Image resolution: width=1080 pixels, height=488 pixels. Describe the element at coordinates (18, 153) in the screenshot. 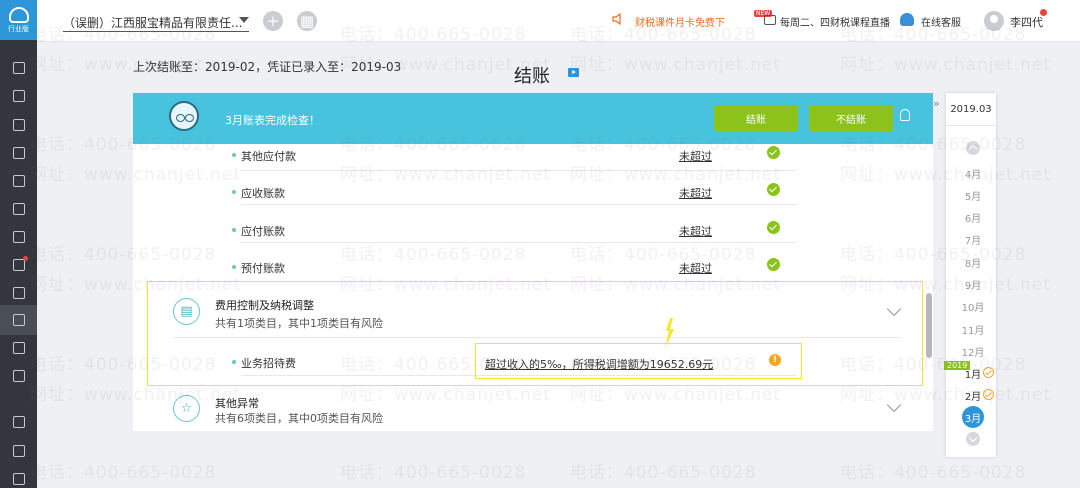

I see `nav-report-icon` at that location.